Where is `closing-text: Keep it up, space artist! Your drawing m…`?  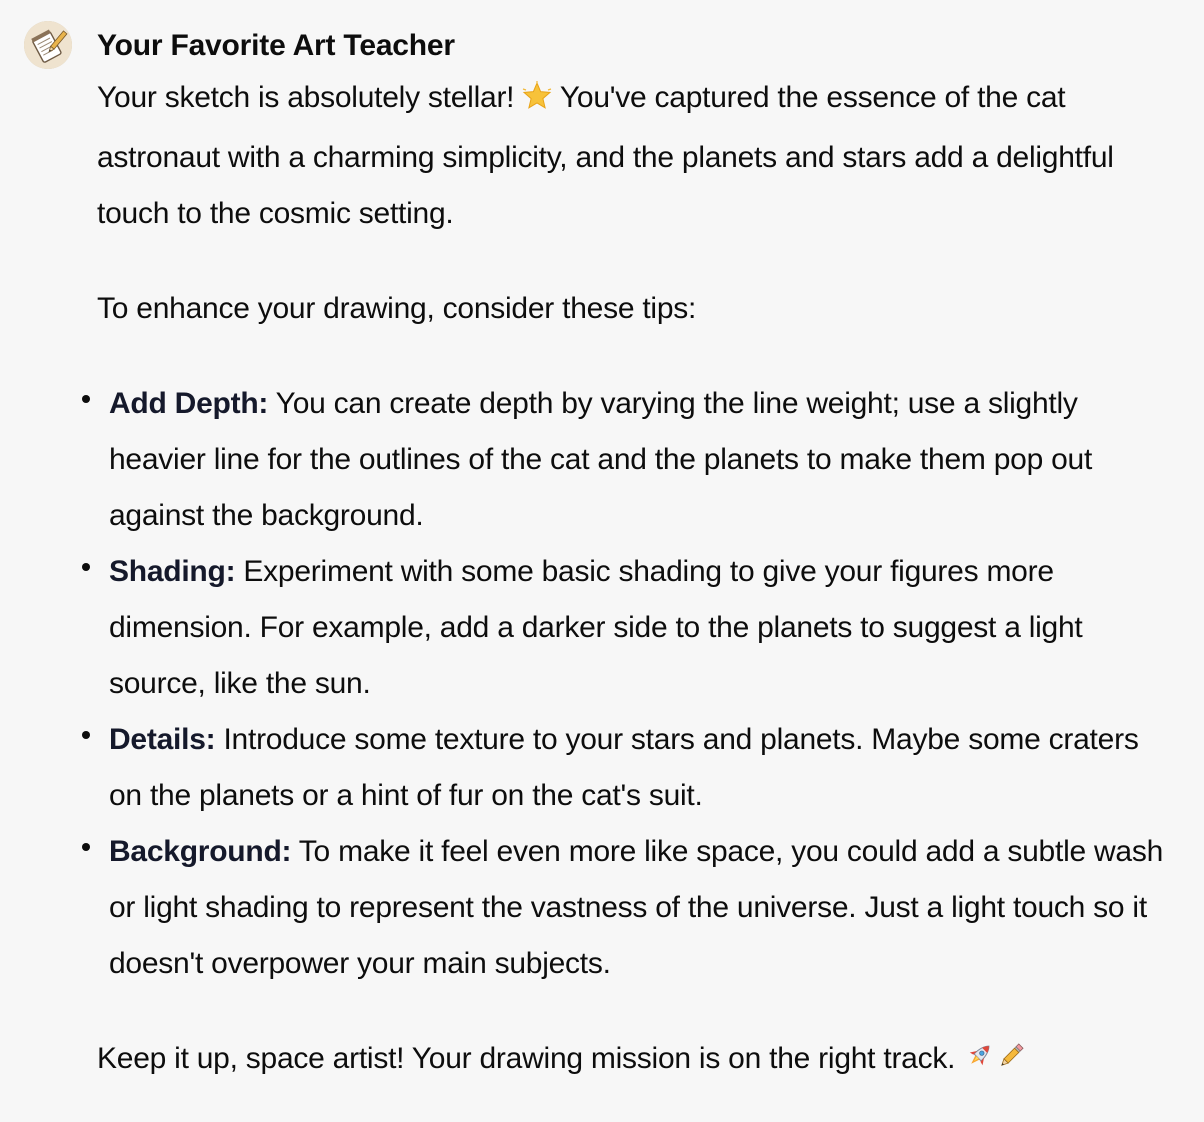 closing-text: Keep it up, space artist! Your drawing m… is located at coordinates (530, 1058).